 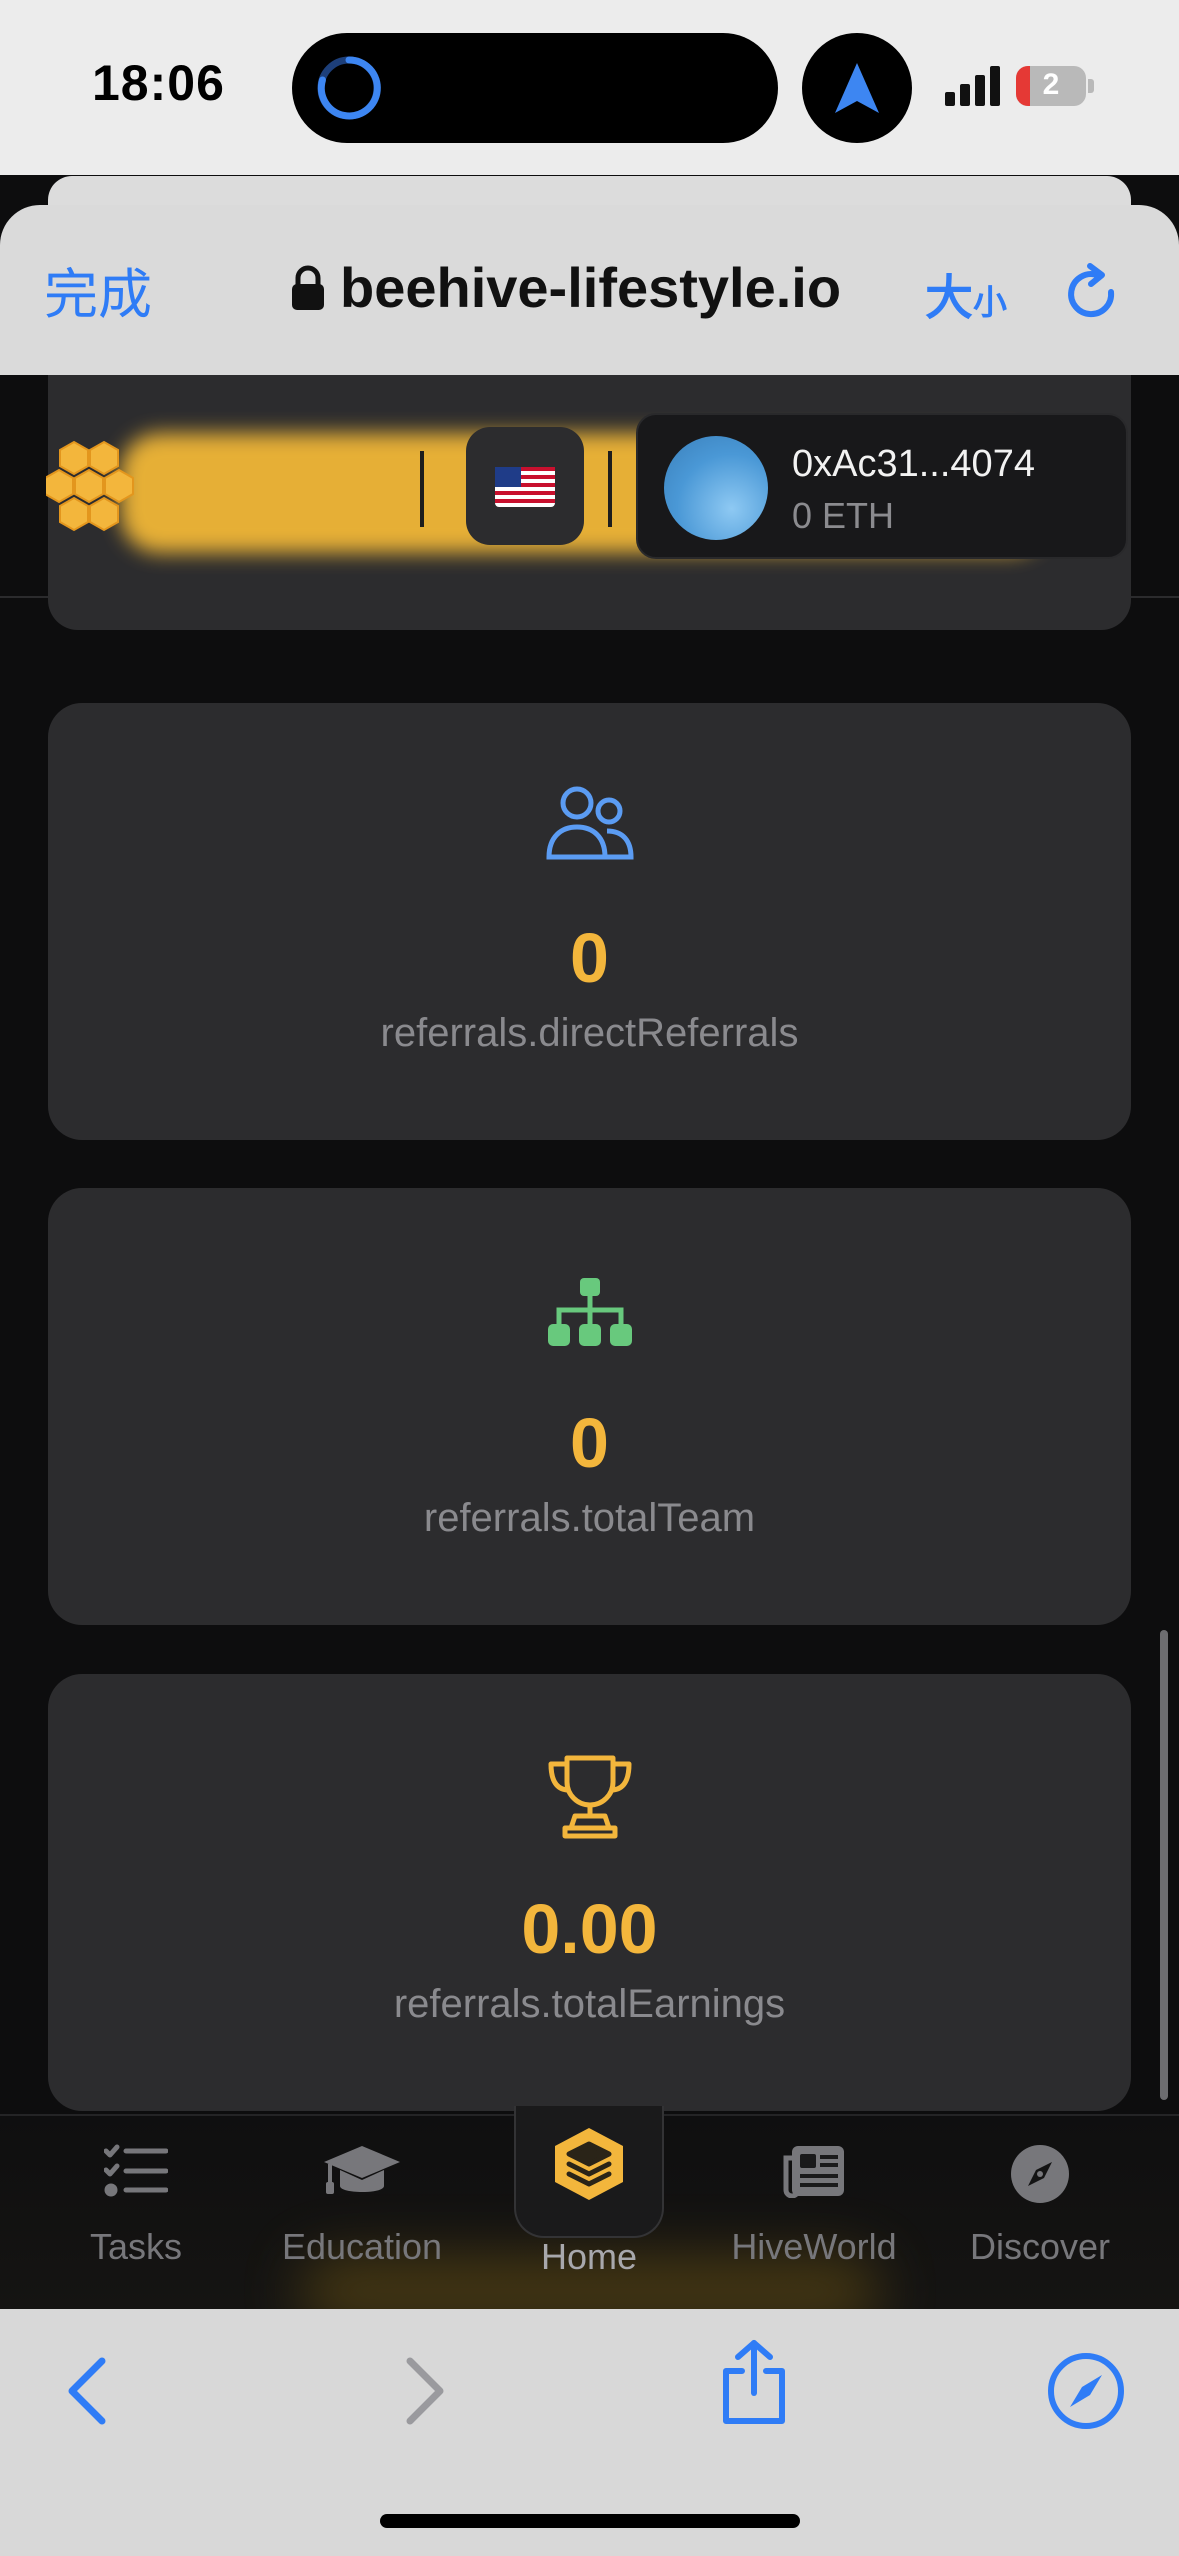 What do you see at coordinates (589, 2256) in the screenshot?
I see `nav-home-label: Home` at bounding box center [589, 2256].